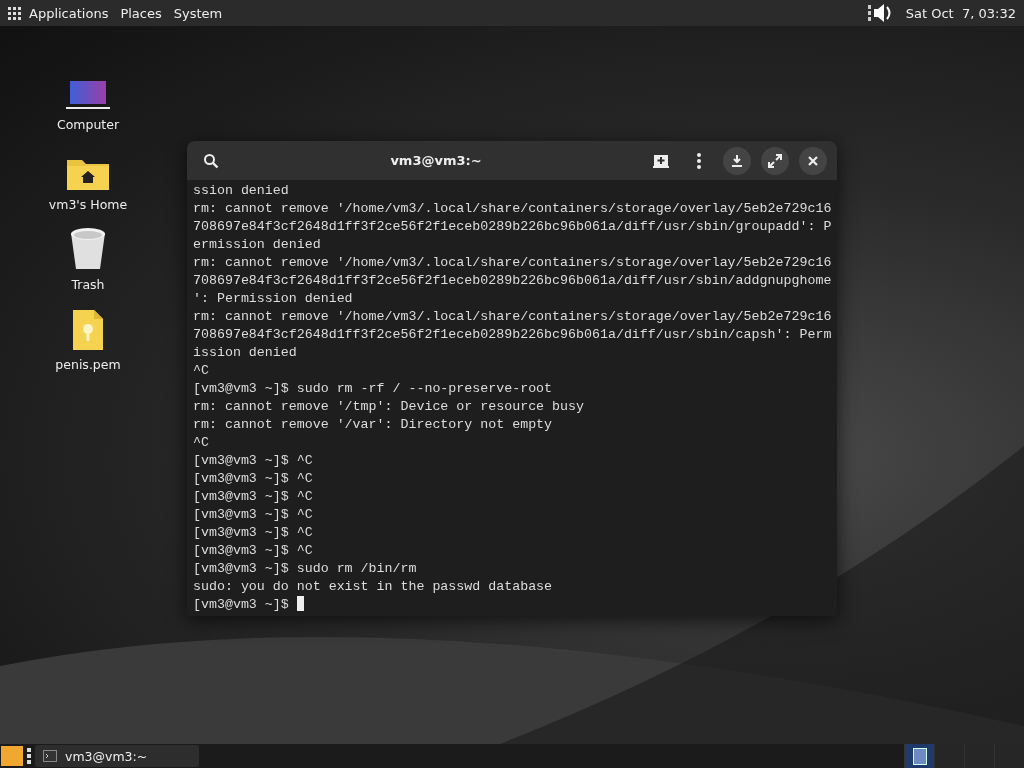  What do you see at coordinates (50, 756) in the screenshot?
I see `terminal-icon` at bounding box center [50, 756].